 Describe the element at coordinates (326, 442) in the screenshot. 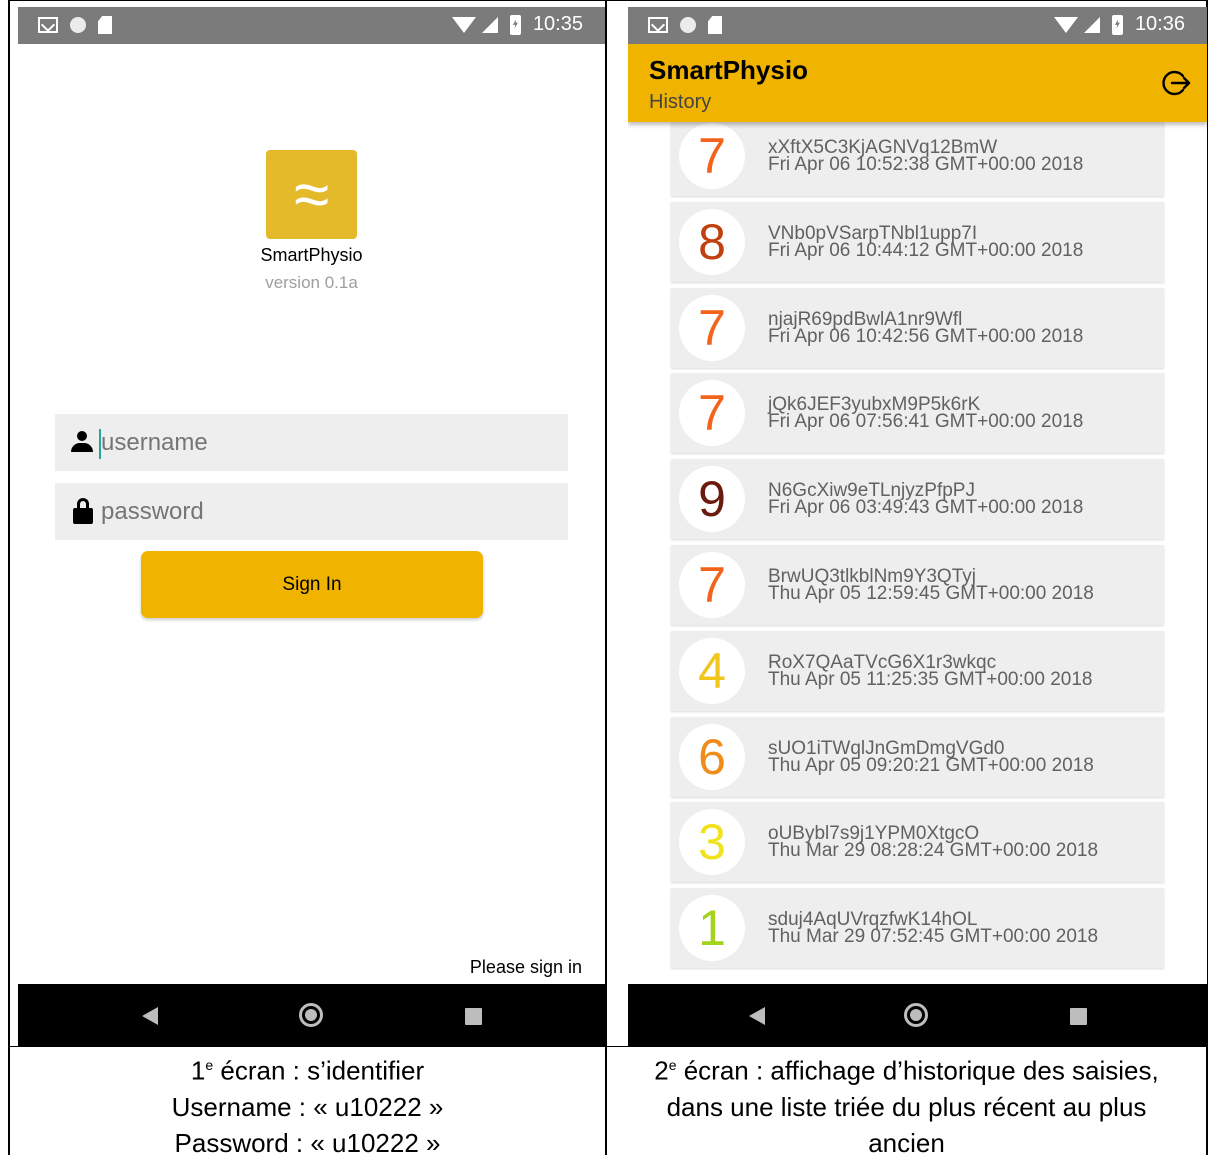

I see `username-input` at that location.